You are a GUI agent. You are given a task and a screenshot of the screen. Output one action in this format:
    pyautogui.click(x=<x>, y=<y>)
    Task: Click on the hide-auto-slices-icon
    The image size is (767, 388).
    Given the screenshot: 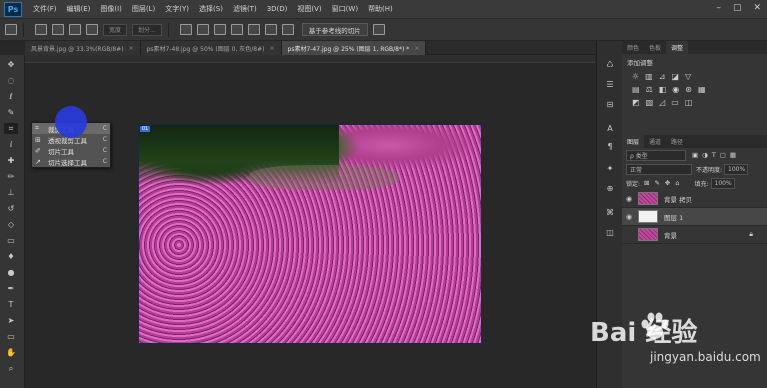 What is the action you would take?
    pyautogui.click(x=287, y=29)
    